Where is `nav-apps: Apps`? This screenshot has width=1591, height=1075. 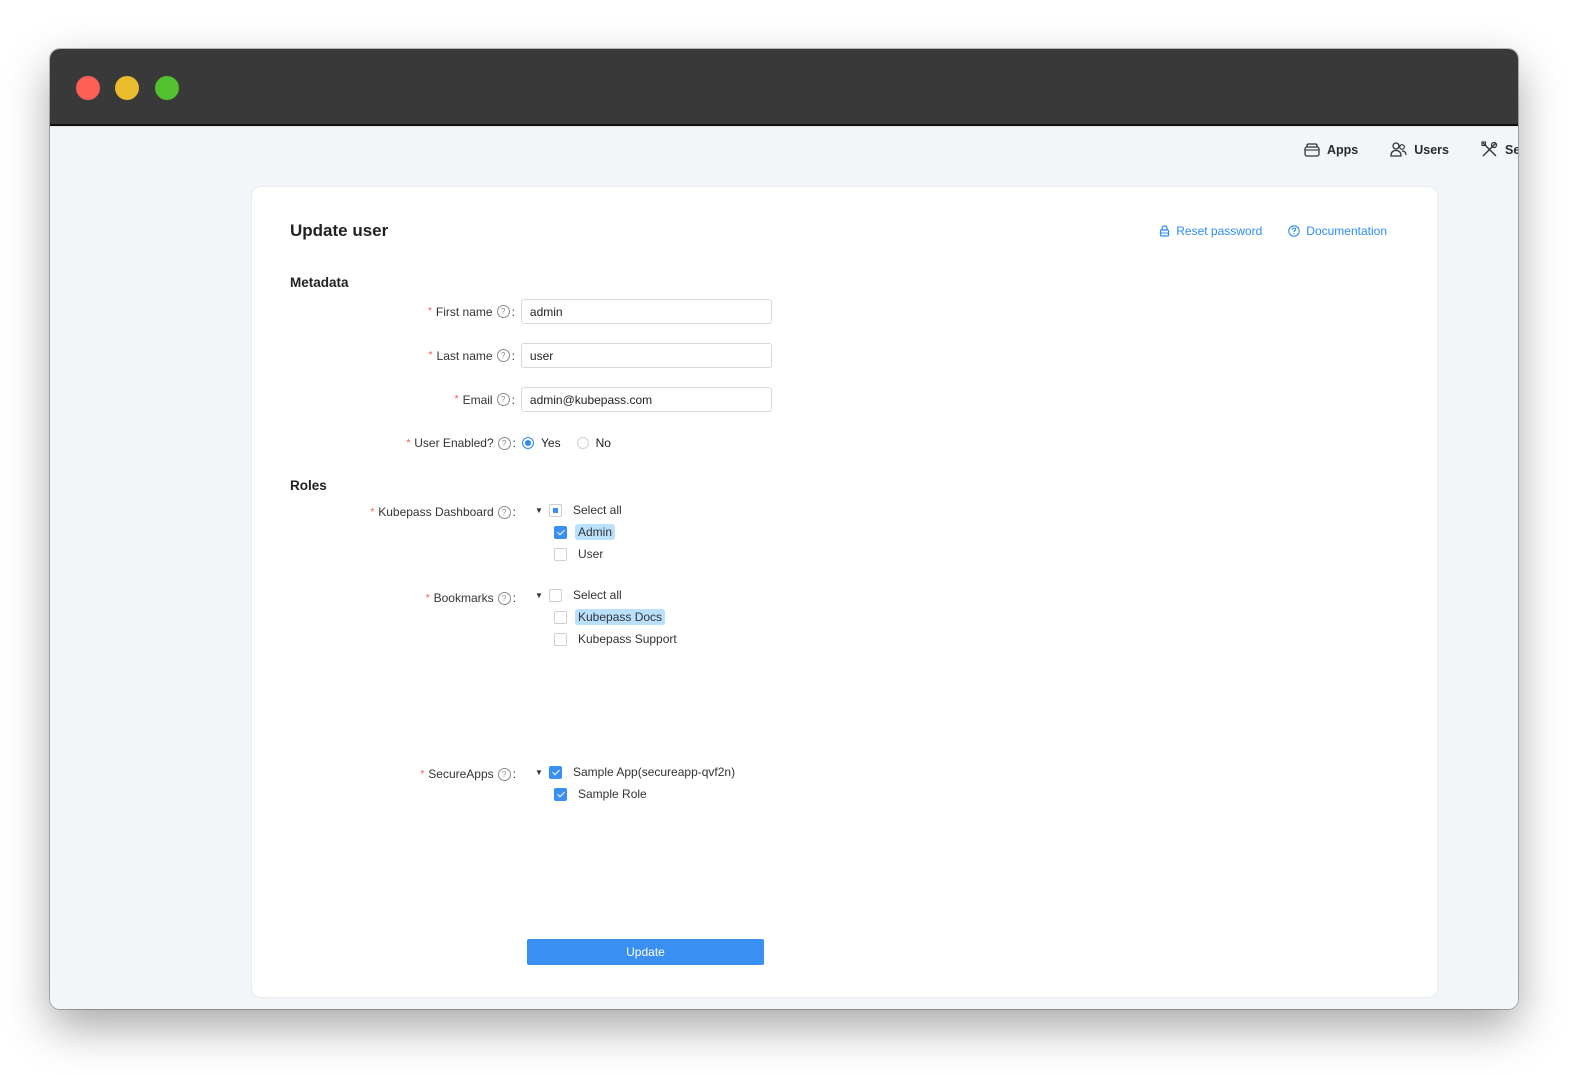 nav-apps: Apps is located at coordinates (1331, 149).